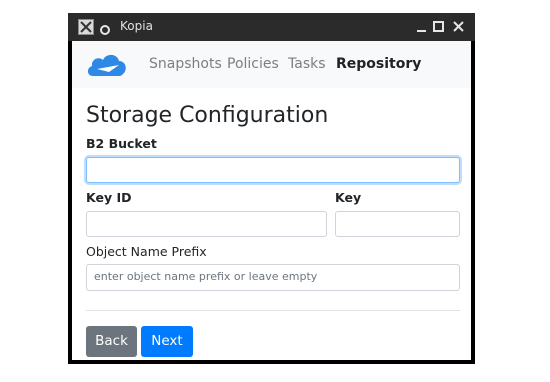 The height and width of the screenshot is (382, 550). Describe the element at coordinates (273, 277) in the screenshot. I see `object-prefix-input: enter object name prefix or leave empty` at that location.